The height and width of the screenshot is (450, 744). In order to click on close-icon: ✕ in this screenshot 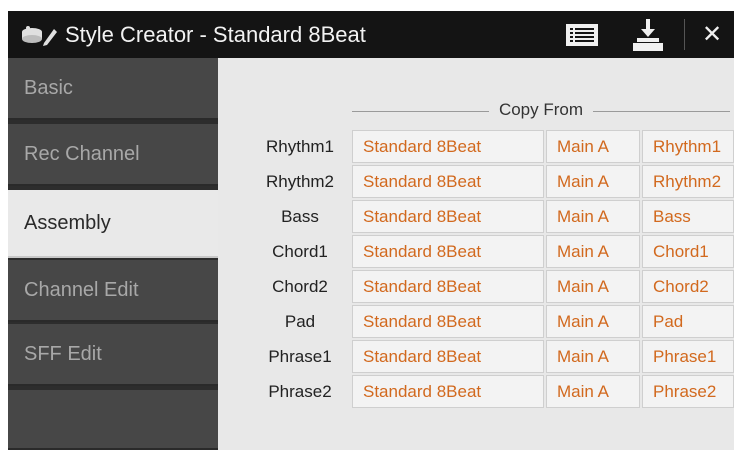, I will do `click(712, 34)`.